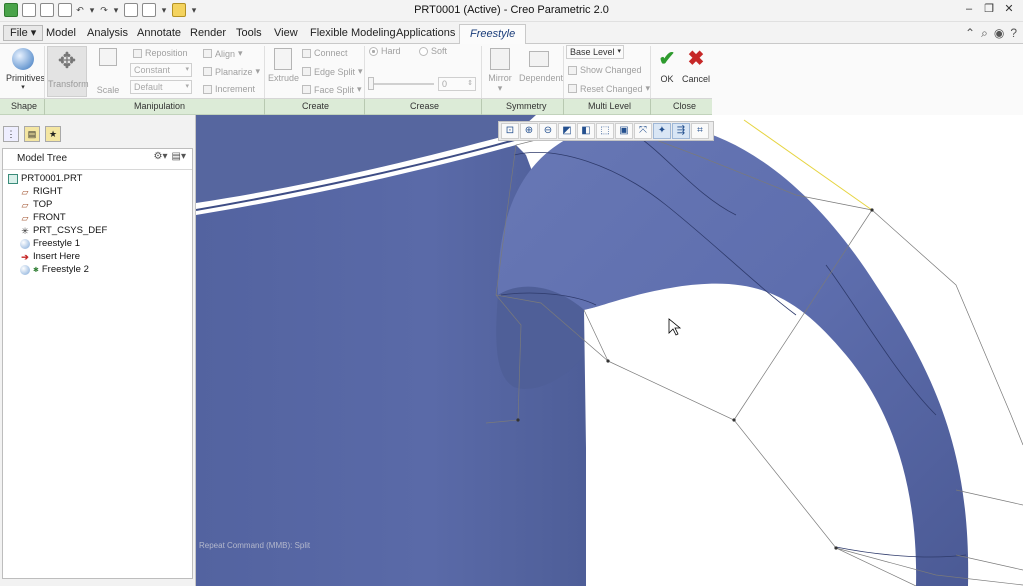  What do you see at coordinates (231, 71) in the screenshot?
I see `planarize-button: Planarize ▾` at bounding box center [231, 71].